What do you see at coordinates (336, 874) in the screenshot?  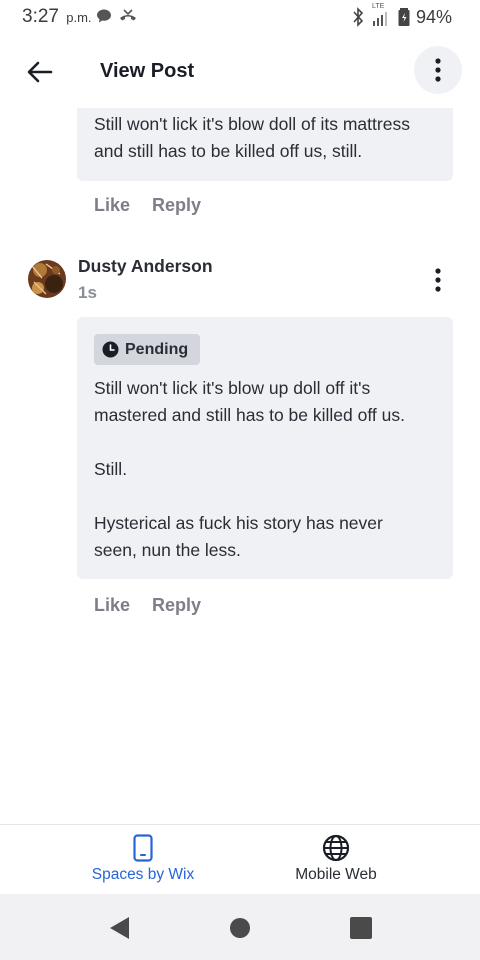 I see `nav-label: Mobile Web` at bounding box center [336, 874].